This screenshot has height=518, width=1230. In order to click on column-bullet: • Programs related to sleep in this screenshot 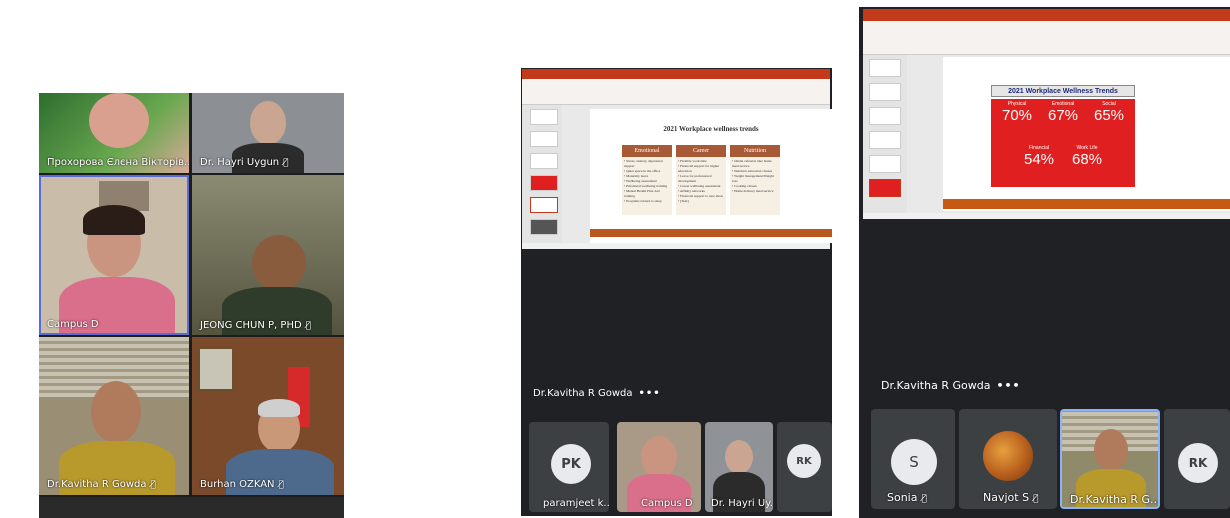, I will do `click(643, 201)`.